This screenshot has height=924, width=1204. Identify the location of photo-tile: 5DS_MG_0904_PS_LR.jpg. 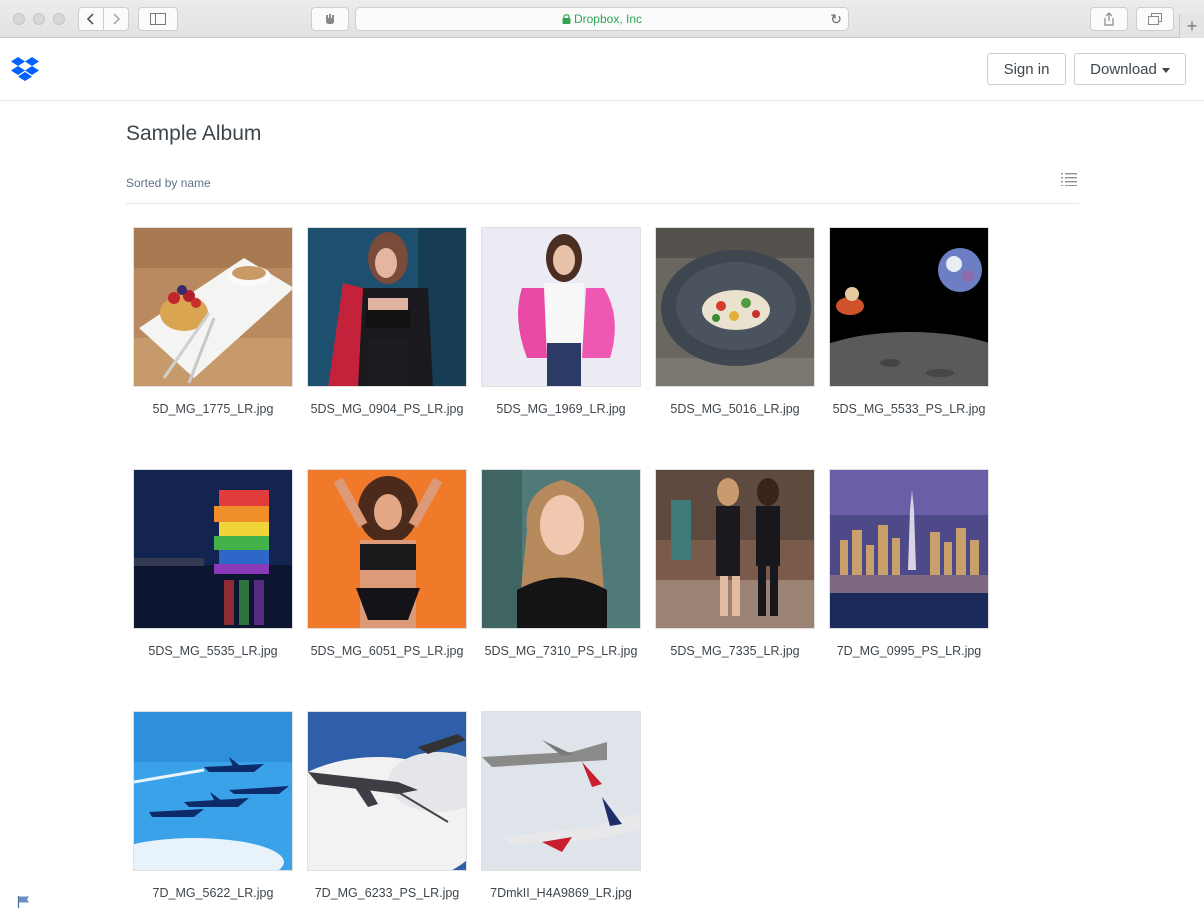
(387, 325).